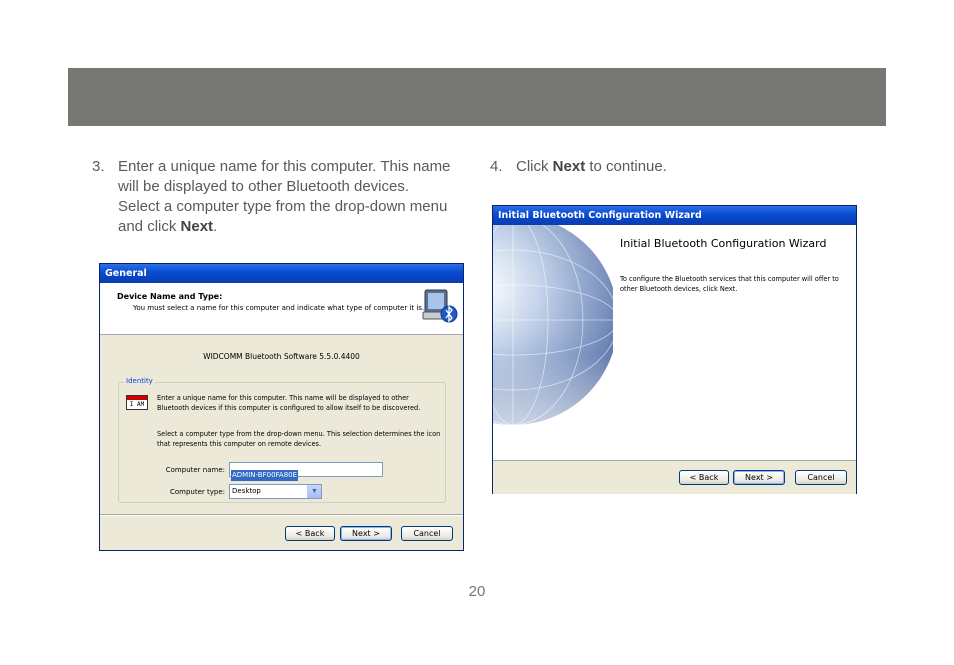 The height and width of the screenshot is (665, 954). I want to click on wizard-footer: < Back Next > Cancel, so click(674, 477).